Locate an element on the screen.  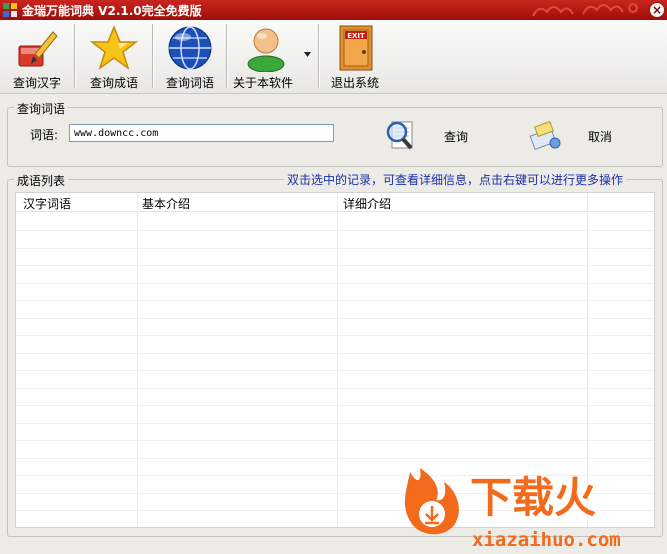
table-header: 汉字词语 基本介绍 详细介绍 is located at coordinates (335, 202).